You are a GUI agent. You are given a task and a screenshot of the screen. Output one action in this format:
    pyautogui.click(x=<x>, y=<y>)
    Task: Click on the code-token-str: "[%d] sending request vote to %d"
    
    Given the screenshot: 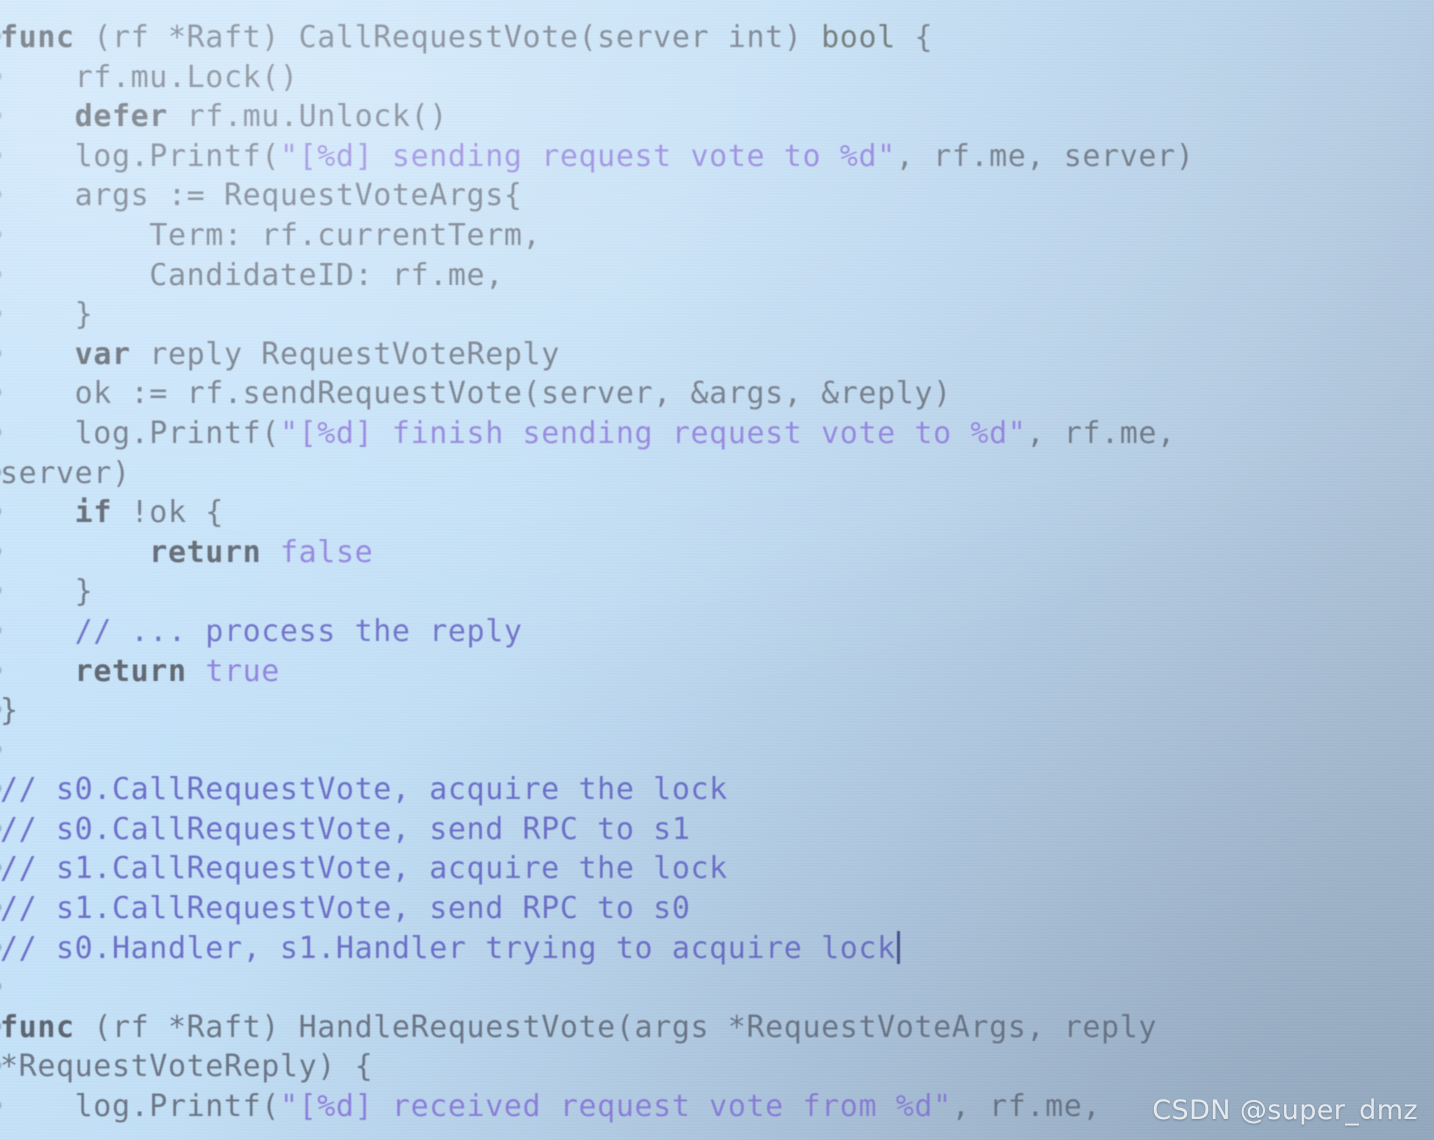 What is the action you would take?
    pyautogui.click(x=587, y=156)
    